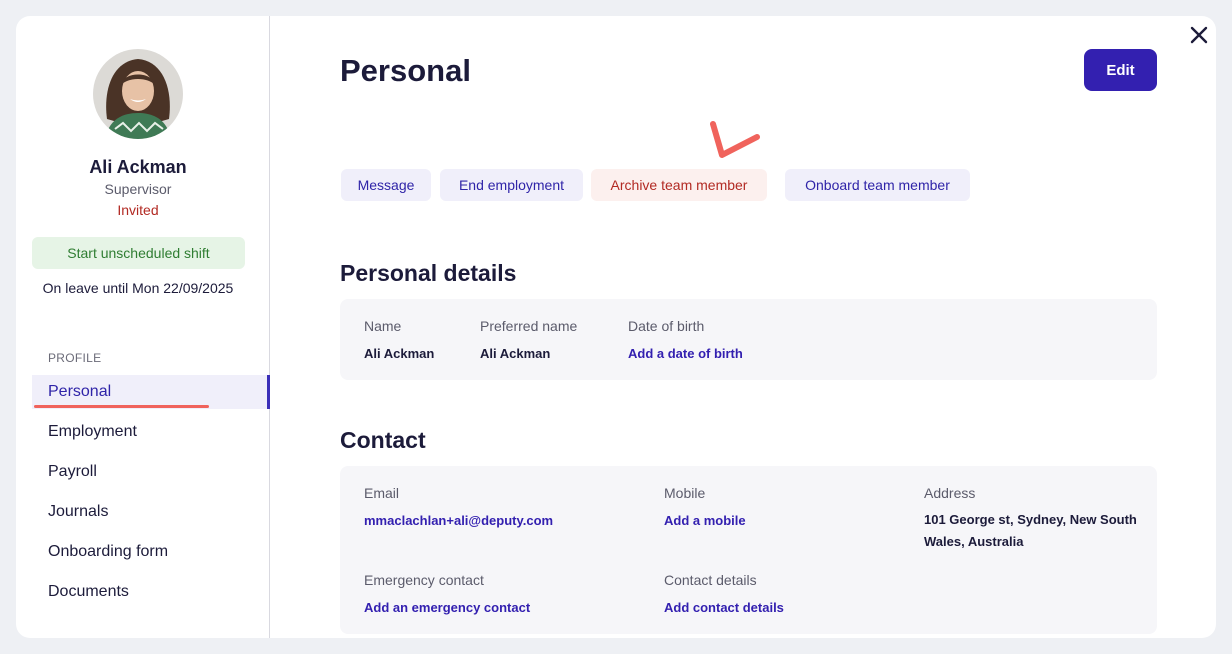  I want to click on page-title: Personal, so click(405, 70).